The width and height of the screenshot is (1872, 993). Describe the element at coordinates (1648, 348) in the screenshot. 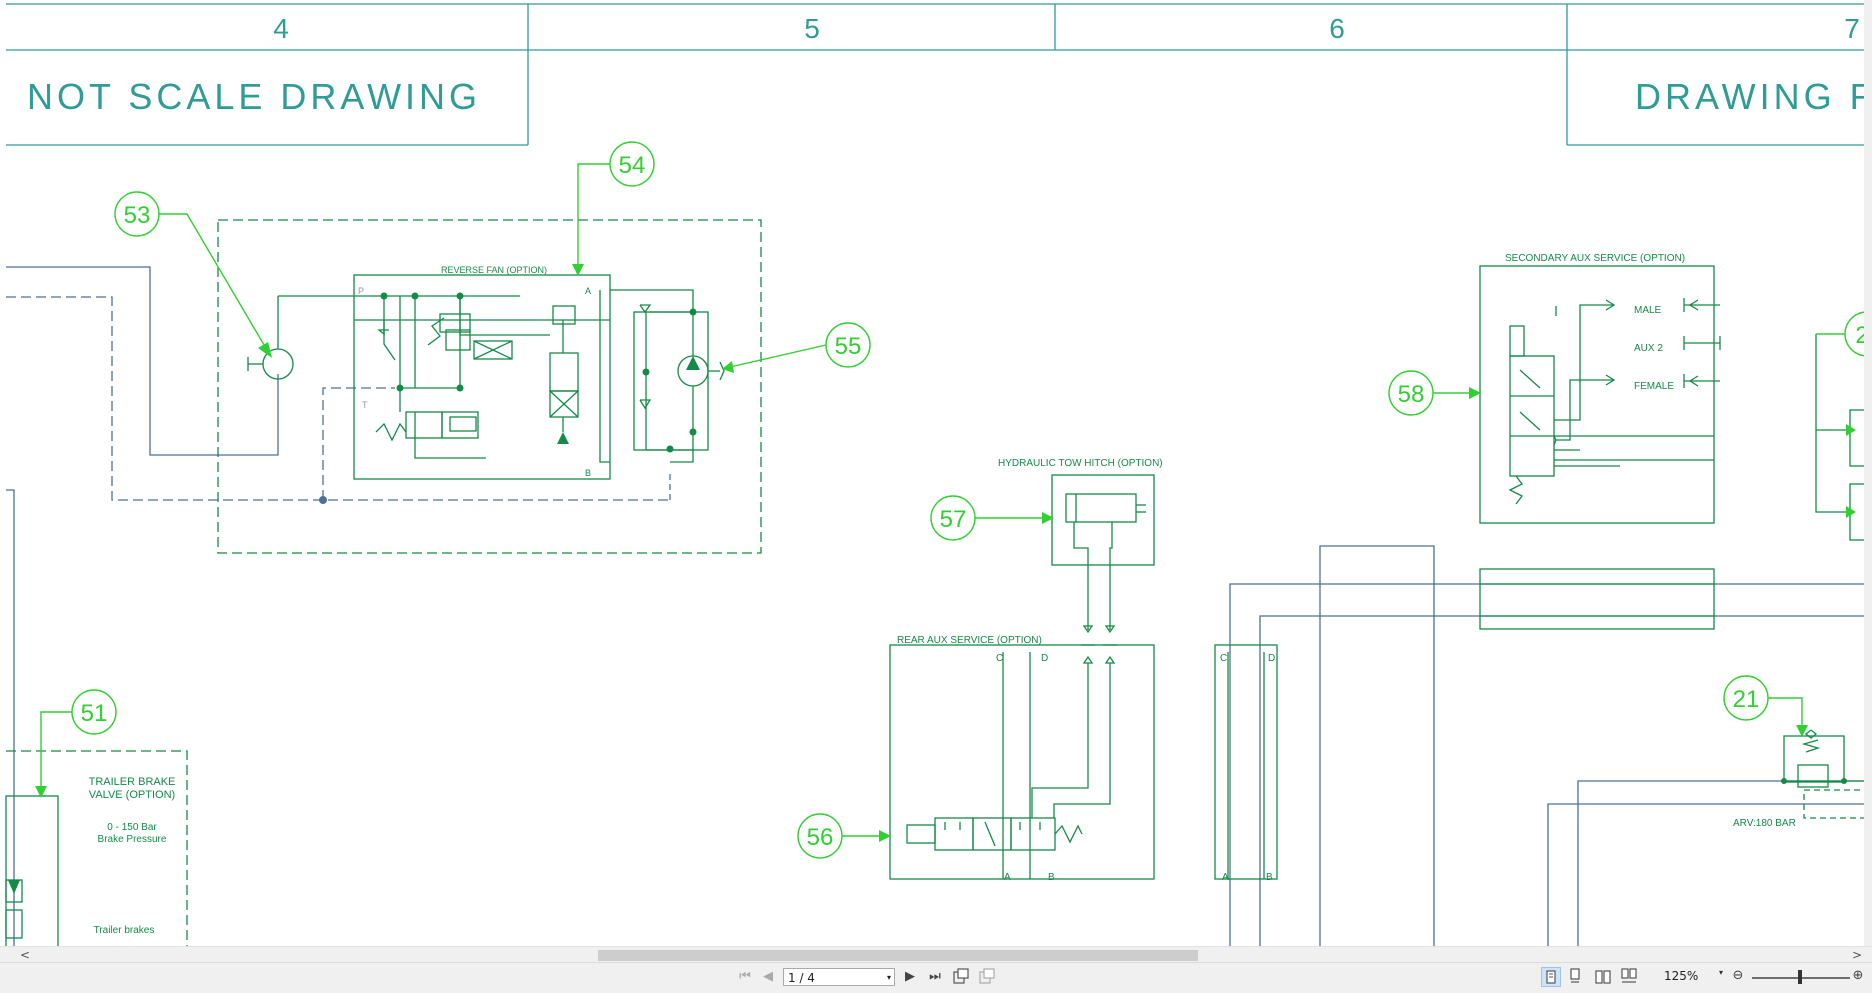

I see `aux2-label: AUX 2` at that location.